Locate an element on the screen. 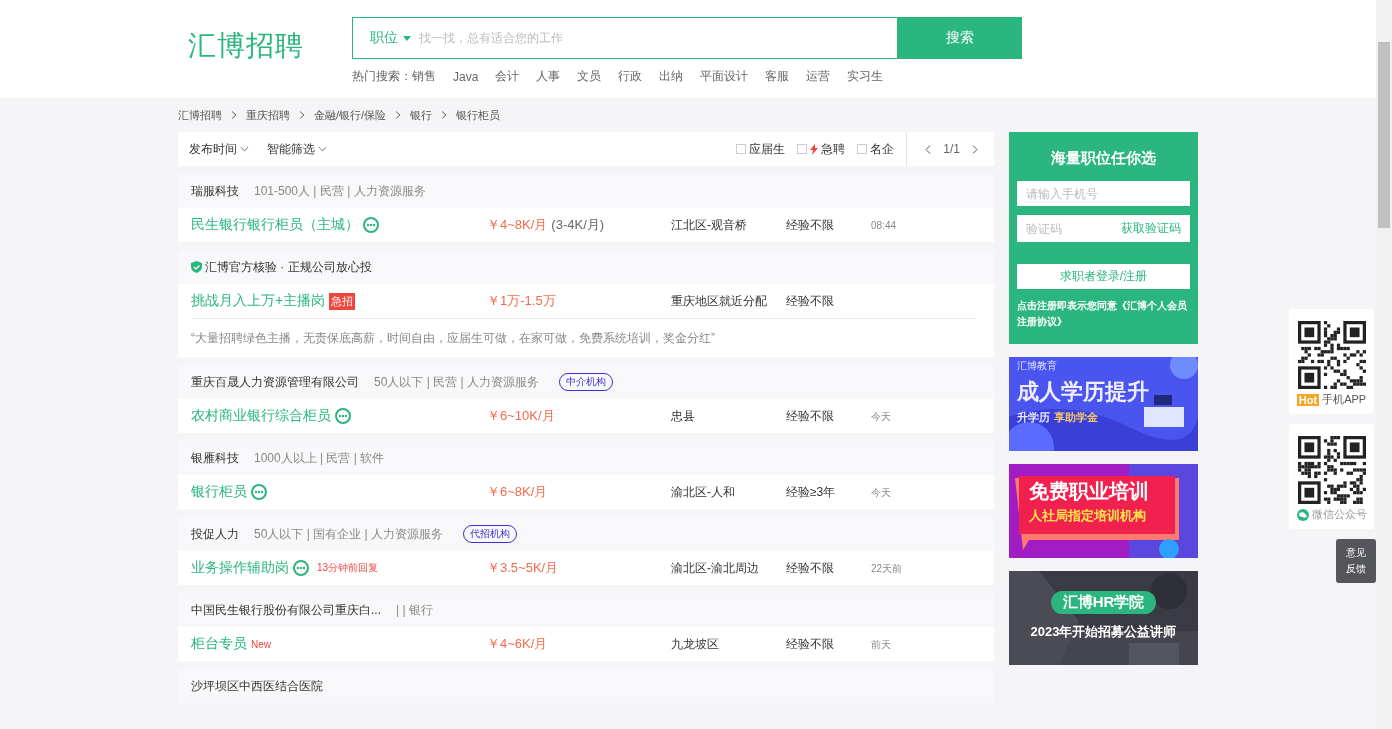 This screenshot has height=729, width=1392. filter-dropdown: 智能筛选 is located at coordinates (297, 149).